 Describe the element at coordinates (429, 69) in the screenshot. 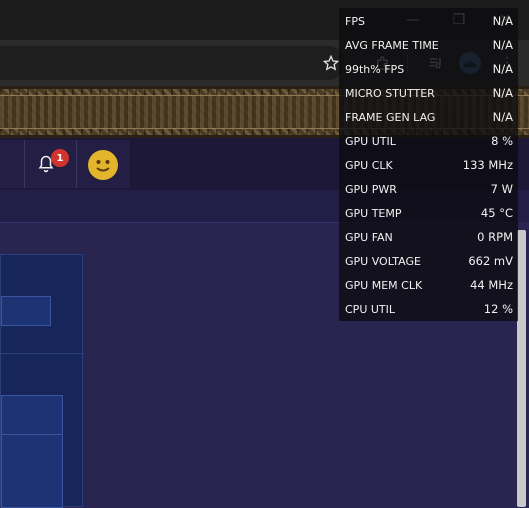

I see `overlay-row-99th-fps: 99th% FPS N/A` at that location.